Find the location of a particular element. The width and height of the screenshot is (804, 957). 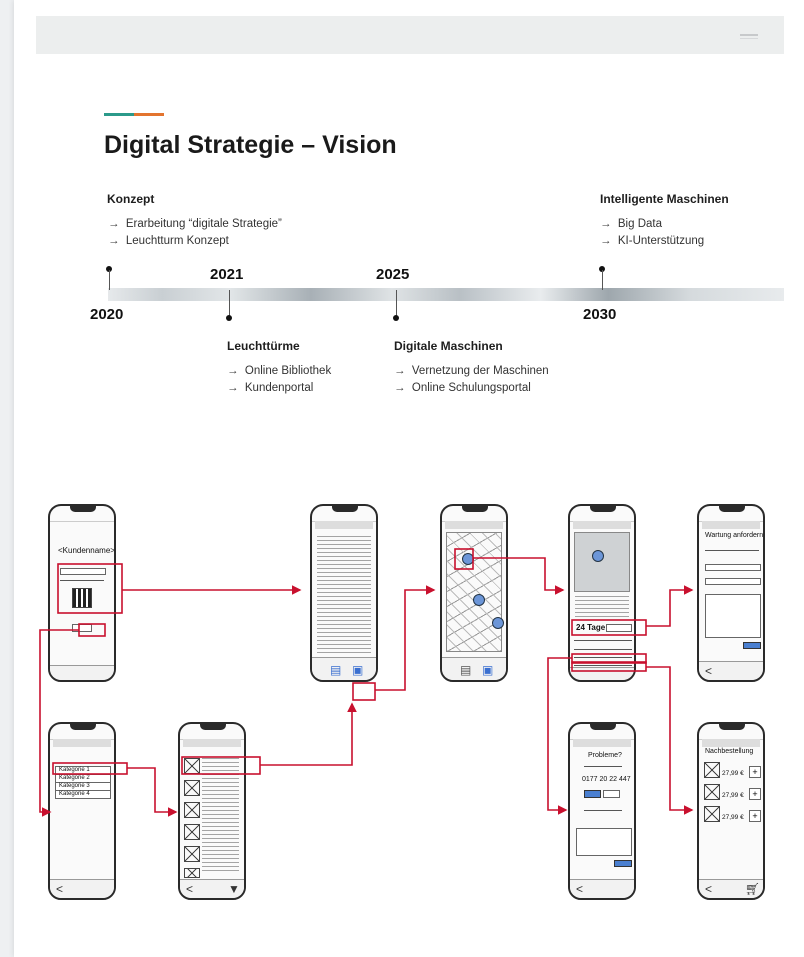

highlight-image-button is located at coordinates (364, 691).